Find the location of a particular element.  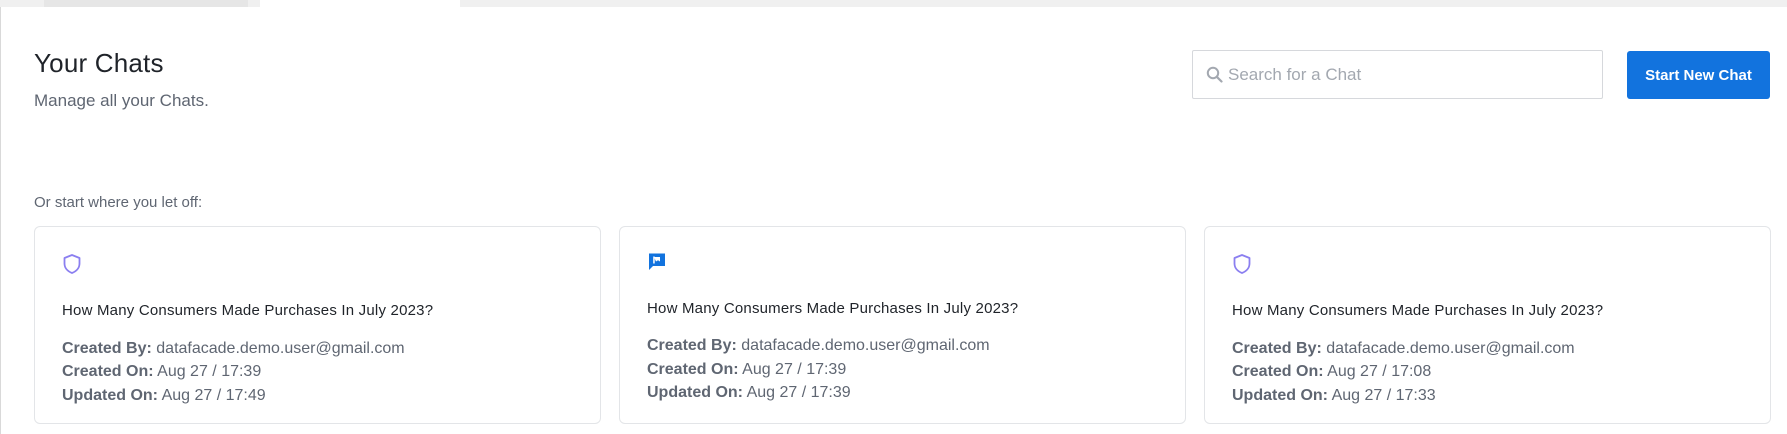

tab-inactive is located at coordinates (146, 3).